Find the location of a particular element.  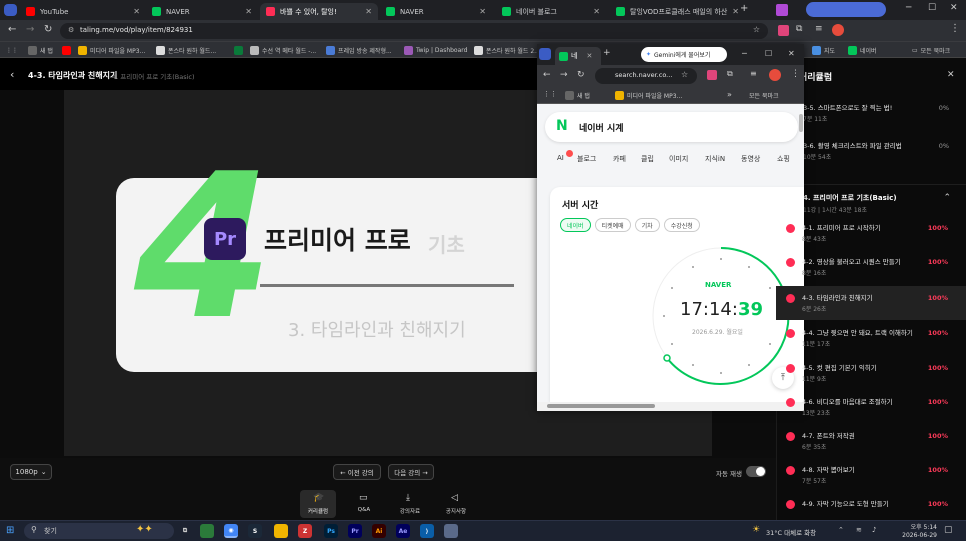

bookmark-youtube is located at coordinates (66, 50).